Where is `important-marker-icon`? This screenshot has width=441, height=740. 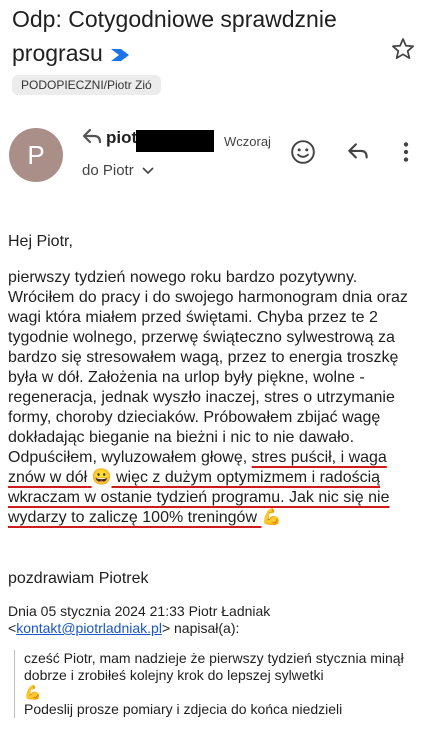 important-marker-icon is located at coordinates (120, 55).